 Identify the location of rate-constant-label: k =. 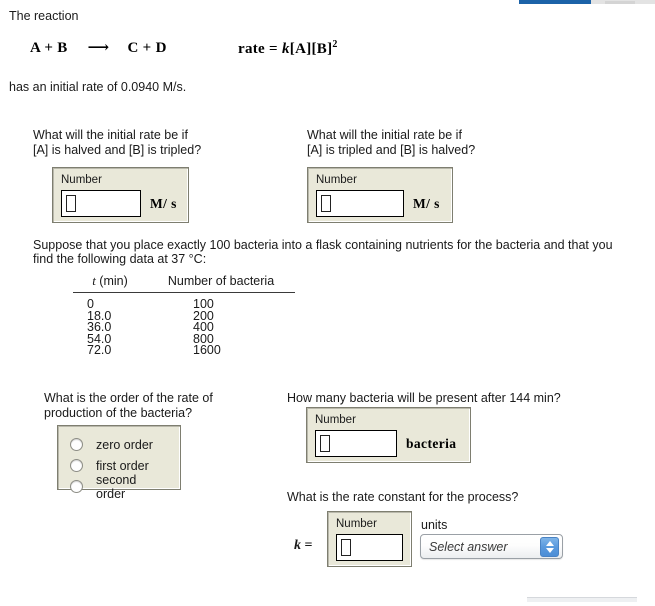
(303, 546).